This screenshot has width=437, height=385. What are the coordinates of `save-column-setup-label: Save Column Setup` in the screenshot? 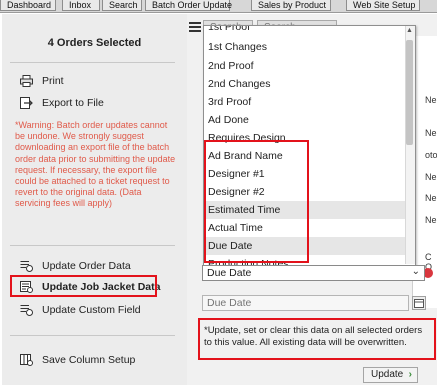 It's located at (89, 360).